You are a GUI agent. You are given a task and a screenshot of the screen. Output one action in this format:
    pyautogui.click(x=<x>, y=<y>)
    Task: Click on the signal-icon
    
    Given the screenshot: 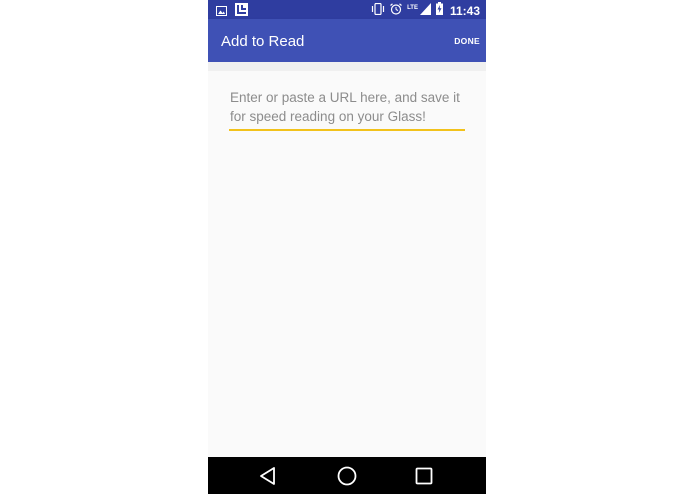 What is the action you would take?
    pyautogui.click(x=425, y=11)
    